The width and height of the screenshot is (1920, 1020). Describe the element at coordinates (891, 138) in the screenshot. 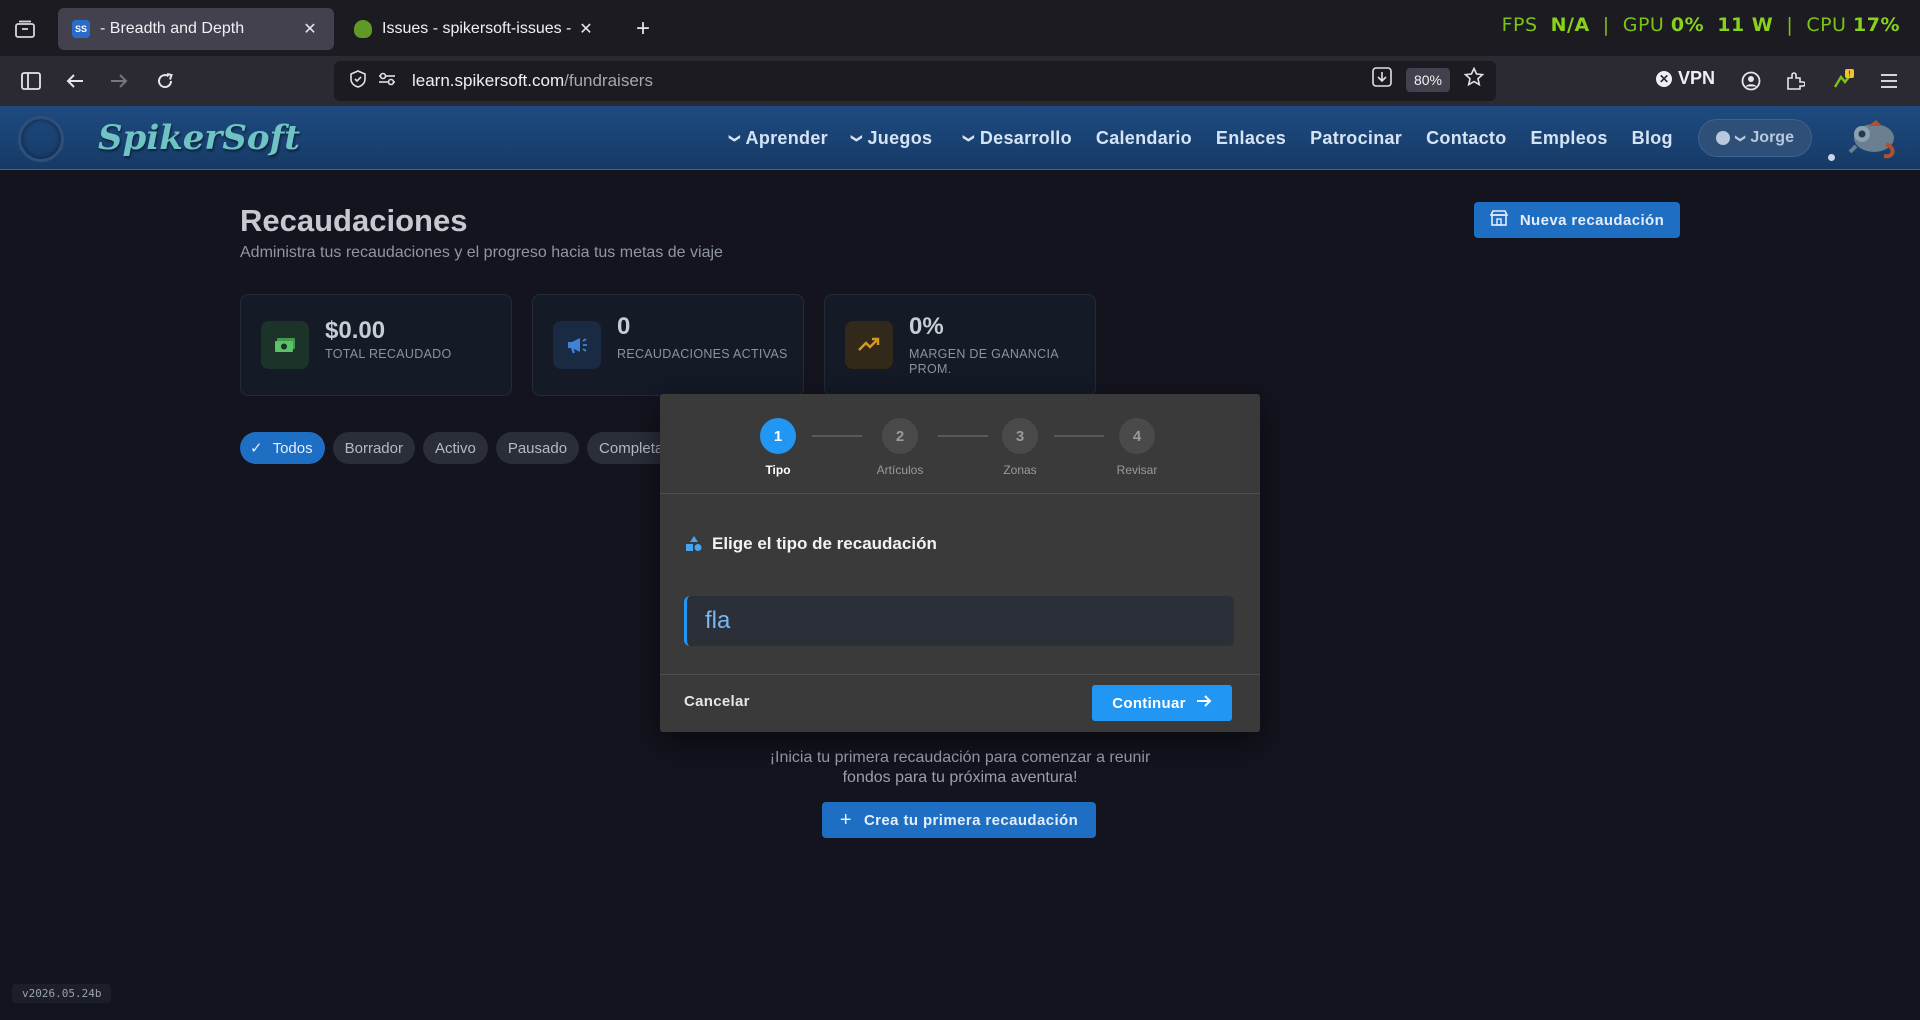

I see `nav-juegos: ❯ Juegos` at that location.